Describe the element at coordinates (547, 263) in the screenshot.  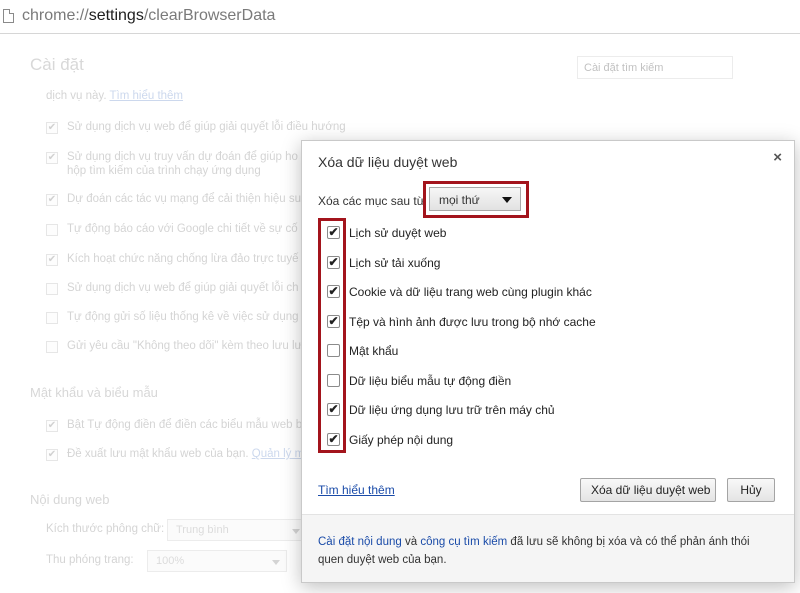
I see `clear-option-row: ✔ Lịch sử tải xuống` at that location.